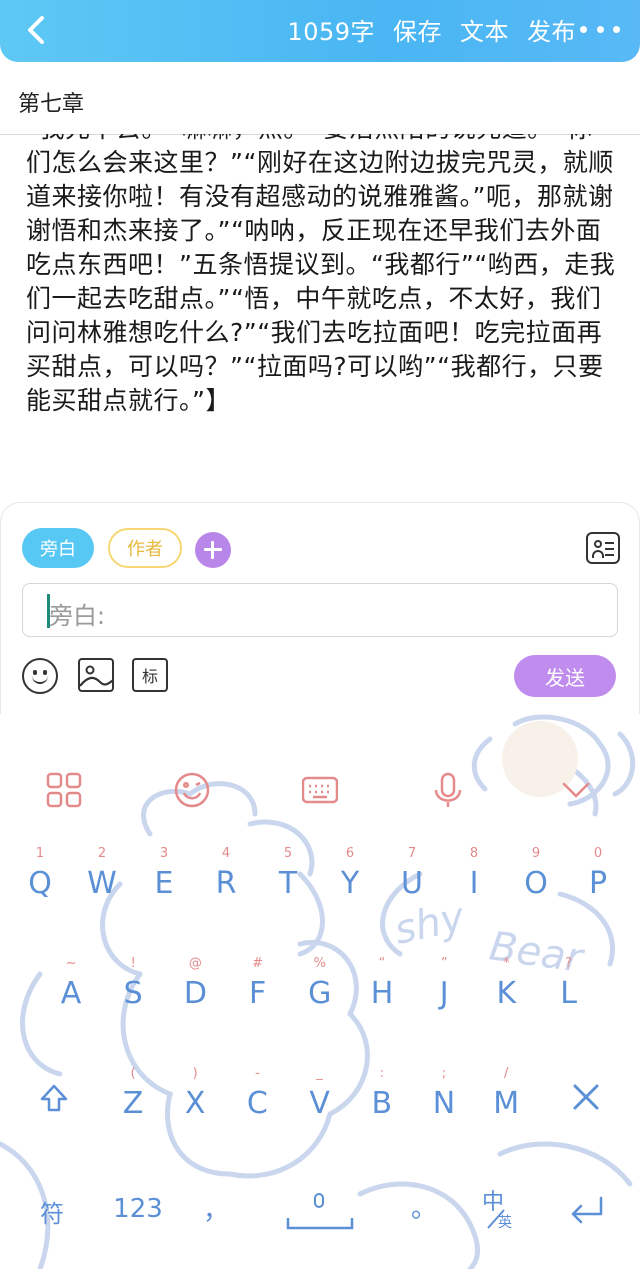  I want to click on kb-emoji-button, so click(192, 790).